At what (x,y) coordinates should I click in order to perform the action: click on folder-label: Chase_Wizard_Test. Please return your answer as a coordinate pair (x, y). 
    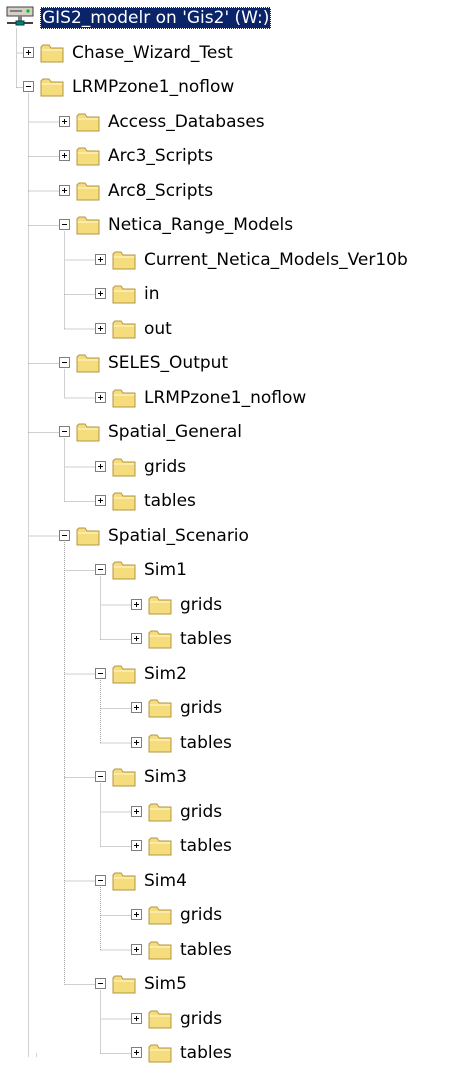
    Looking at the image, I should click on (152, 53).